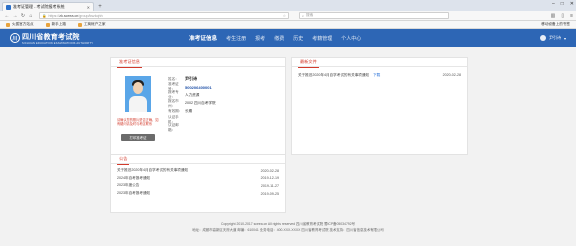  What do you see at coordinates (152, 170) in the screenshot?
I see `announcement-title: 关于推迟2020年4月自学考试的有关事项通知` at bounding box center [152, 170].